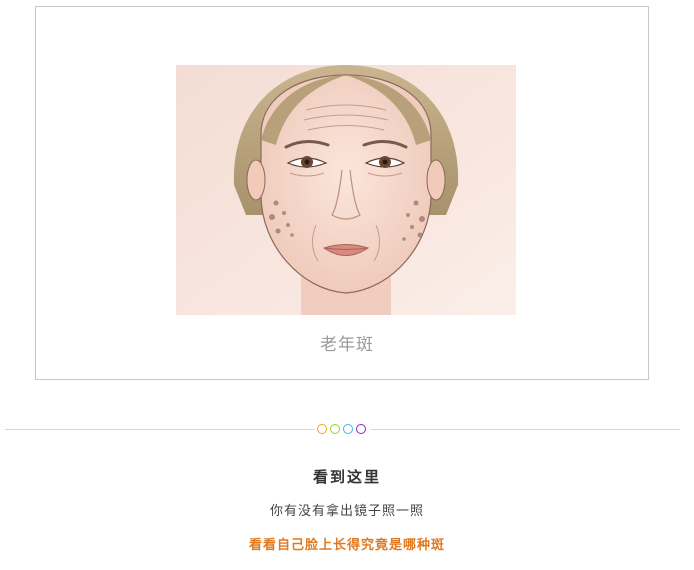 The width and height of the screenshot is (694, 570). I want to click on section-subtext: 你有没有拿出镜子照一照, so click(346, 511).